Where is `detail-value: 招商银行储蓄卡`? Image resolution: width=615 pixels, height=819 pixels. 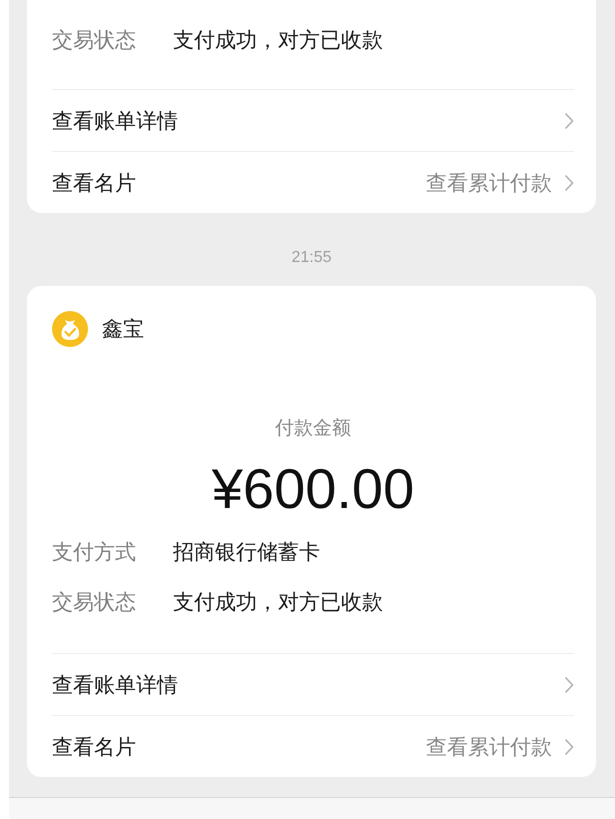 detail-value: 招商银行储蓄卡 is located at coordinates (246, 552).